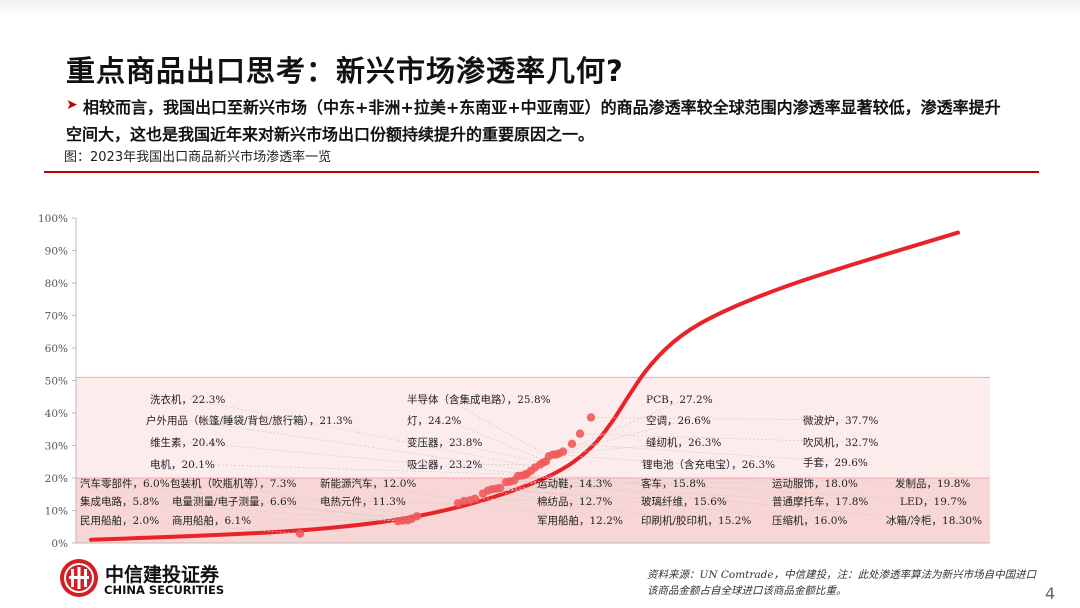 The image size is (1080, 608). What do you see at coordinates (708, 464) in the screenshot?
I see `data-label: 锂电池（含充电宝），26.3%` at bounding box center [708, 464].